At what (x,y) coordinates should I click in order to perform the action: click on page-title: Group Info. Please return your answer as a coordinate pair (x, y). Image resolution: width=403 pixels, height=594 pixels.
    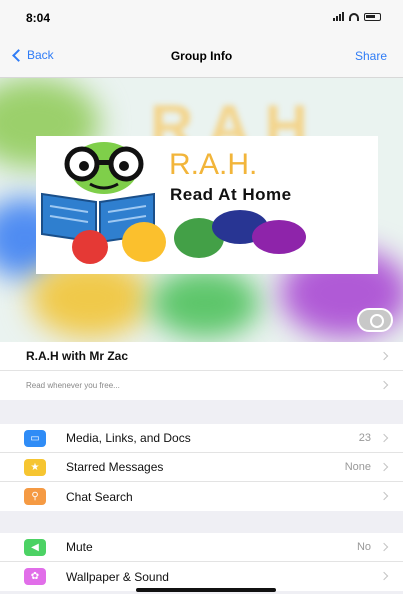
    Looking at the image, I should click on (201, 56).